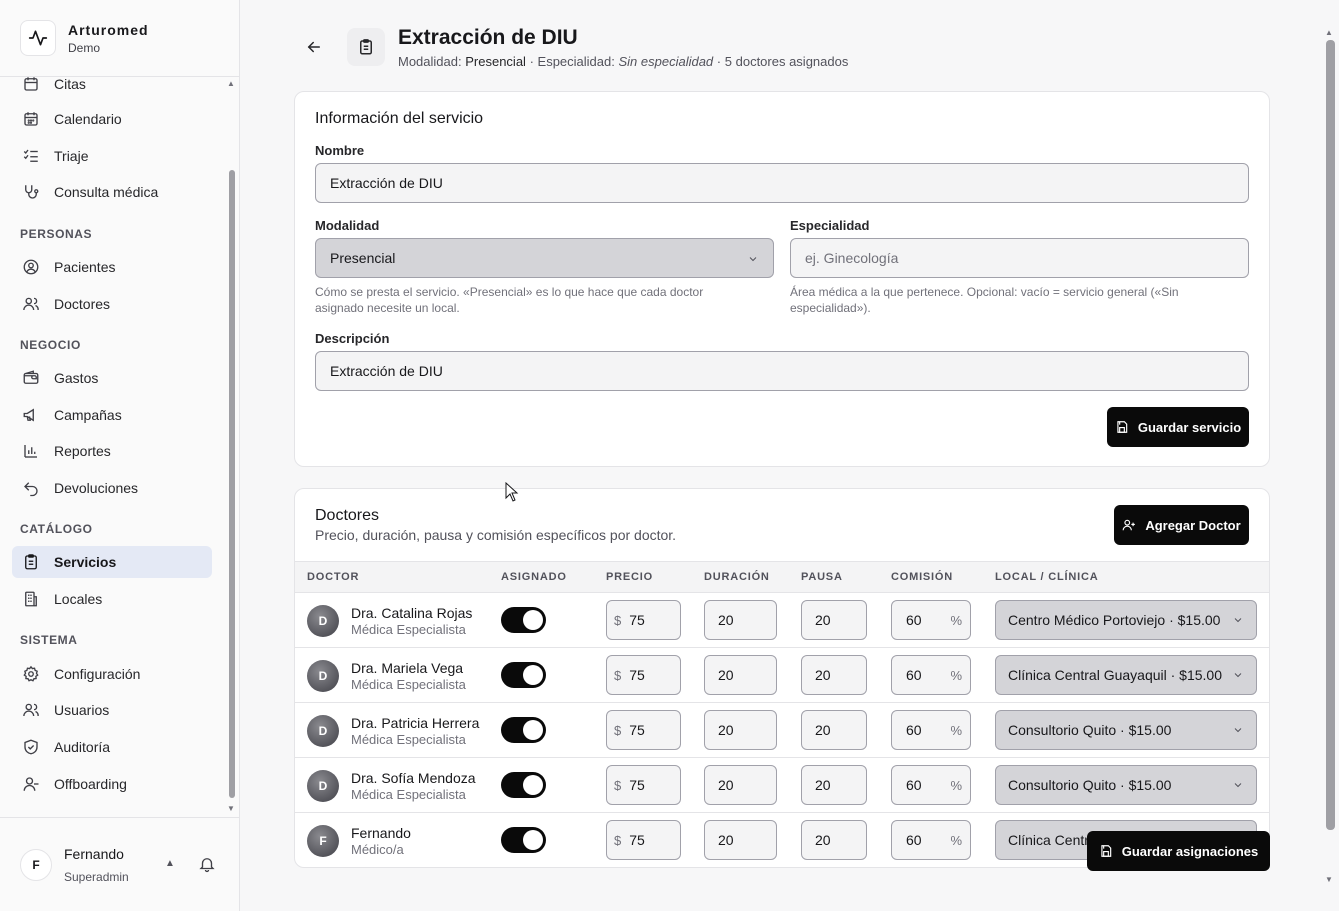 This screenshot has height=911, width=1339. Describe the element at coordinates (112, 267) in the screenshot. I see `sidebar-item-pacientes: Pacientes` at that location.